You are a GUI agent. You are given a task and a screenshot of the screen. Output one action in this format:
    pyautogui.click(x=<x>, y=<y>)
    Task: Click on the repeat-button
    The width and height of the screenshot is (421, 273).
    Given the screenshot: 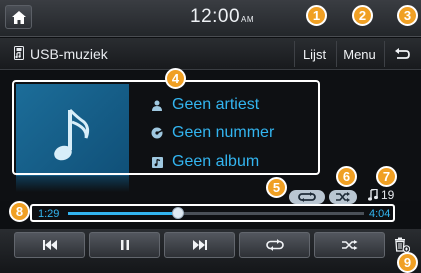 What is the action you would take?
    pyautogui.click(x=274, y=245)
    